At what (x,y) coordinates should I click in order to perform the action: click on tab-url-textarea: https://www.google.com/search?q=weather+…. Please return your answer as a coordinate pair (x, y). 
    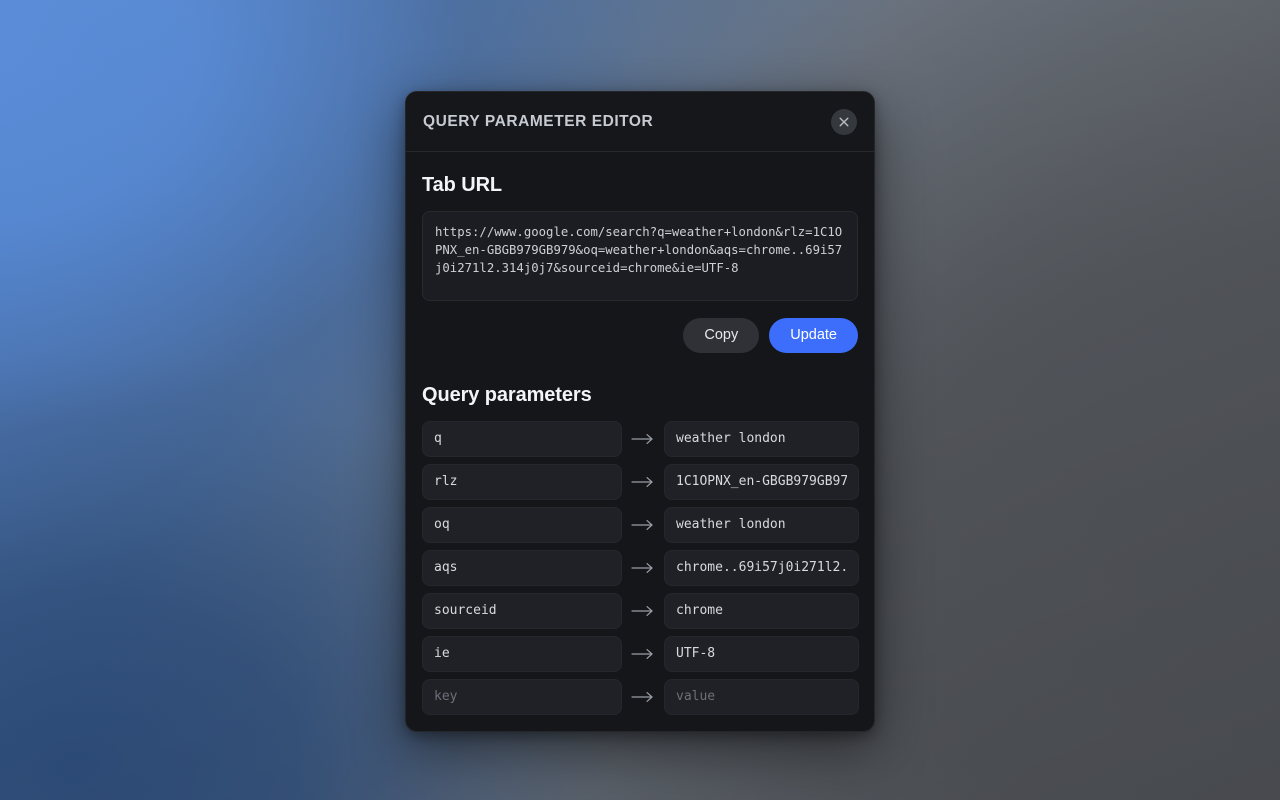
    Looking at the image, I should click on (640, 256).